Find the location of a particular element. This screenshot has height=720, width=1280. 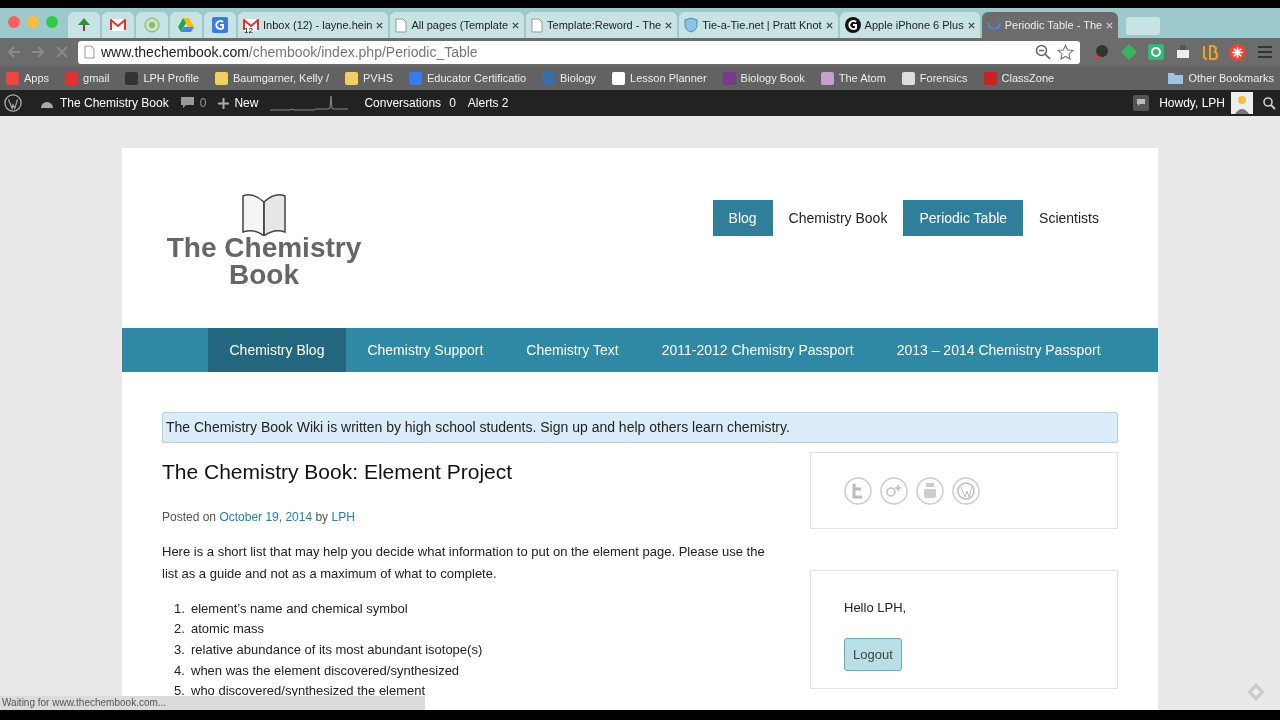

bookmark-item: Apps is located at coordinates (28, 78).